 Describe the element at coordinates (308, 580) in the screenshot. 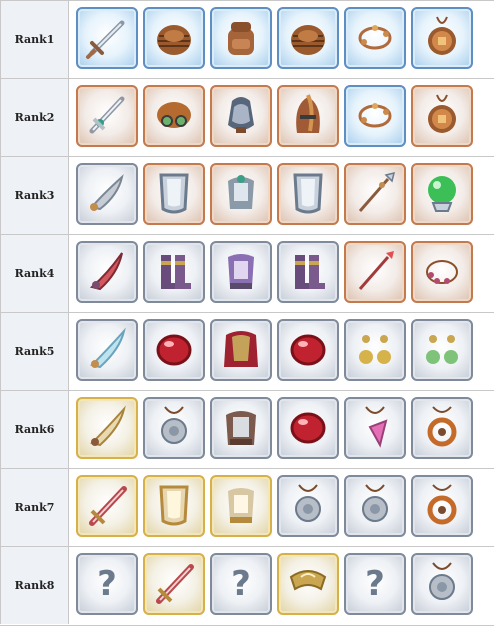

I see `winged-circlet-icon` at that location.